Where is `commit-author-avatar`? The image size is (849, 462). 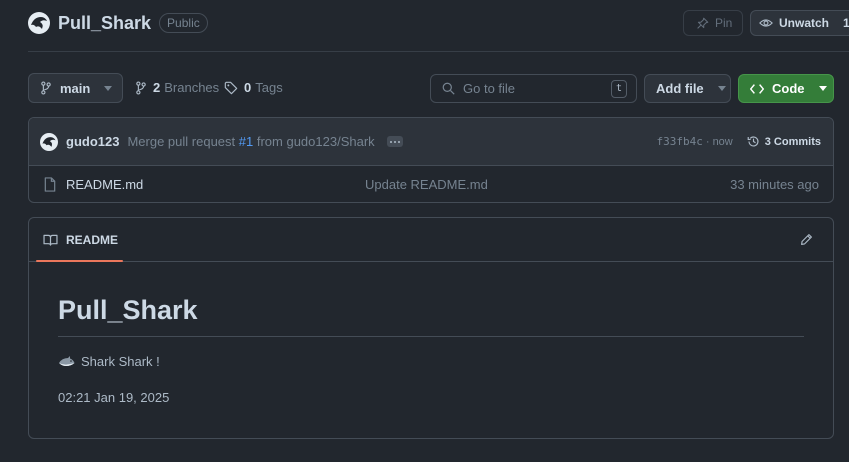
commit-author-avatar is located at coordinates (49, 141).